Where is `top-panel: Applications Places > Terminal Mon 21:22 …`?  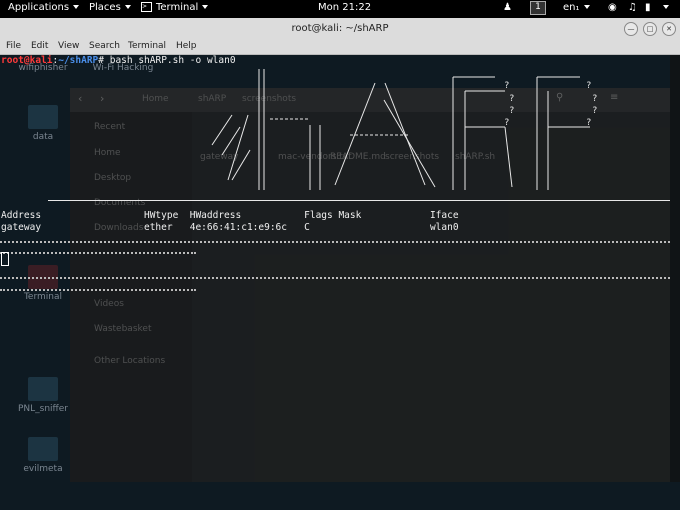 top-panel: Applications Places > Terminal Mon 21:22 … is located at coordinates (340, 9).